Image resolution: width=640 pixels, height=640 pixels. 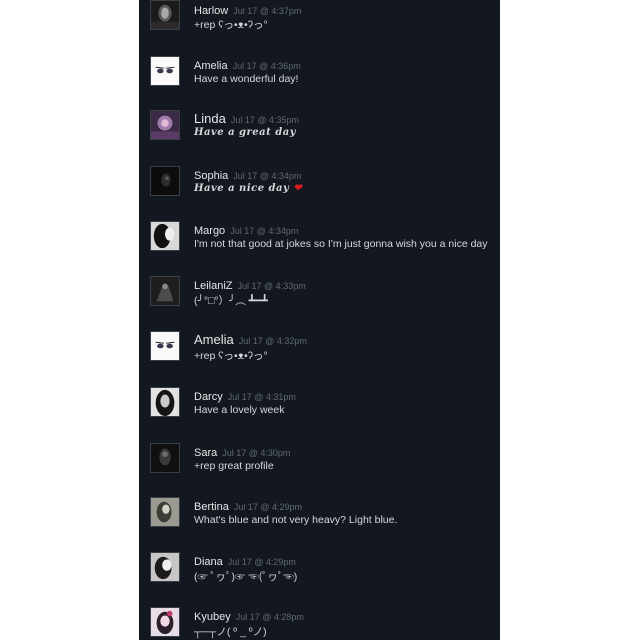 What do you see at coordinates (234, 466) in the screenshot?
I see `comment-text: +rep great profile` at bounding box center [234, 466].